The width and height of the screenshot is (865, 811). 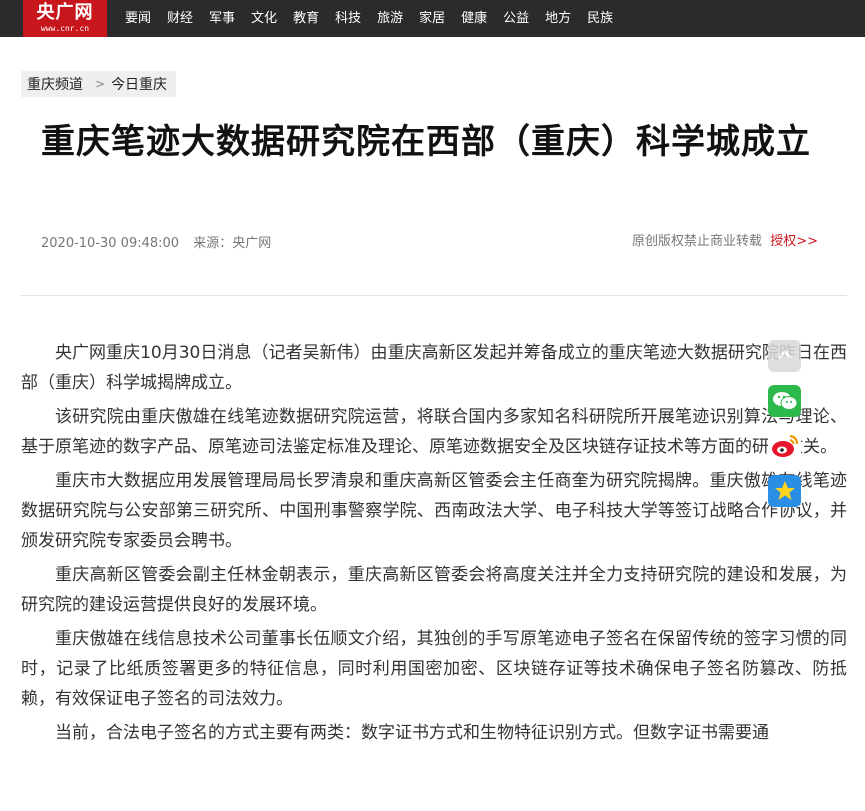 I want to click on nav-item-military: 军事, so click(x=222, y=18).